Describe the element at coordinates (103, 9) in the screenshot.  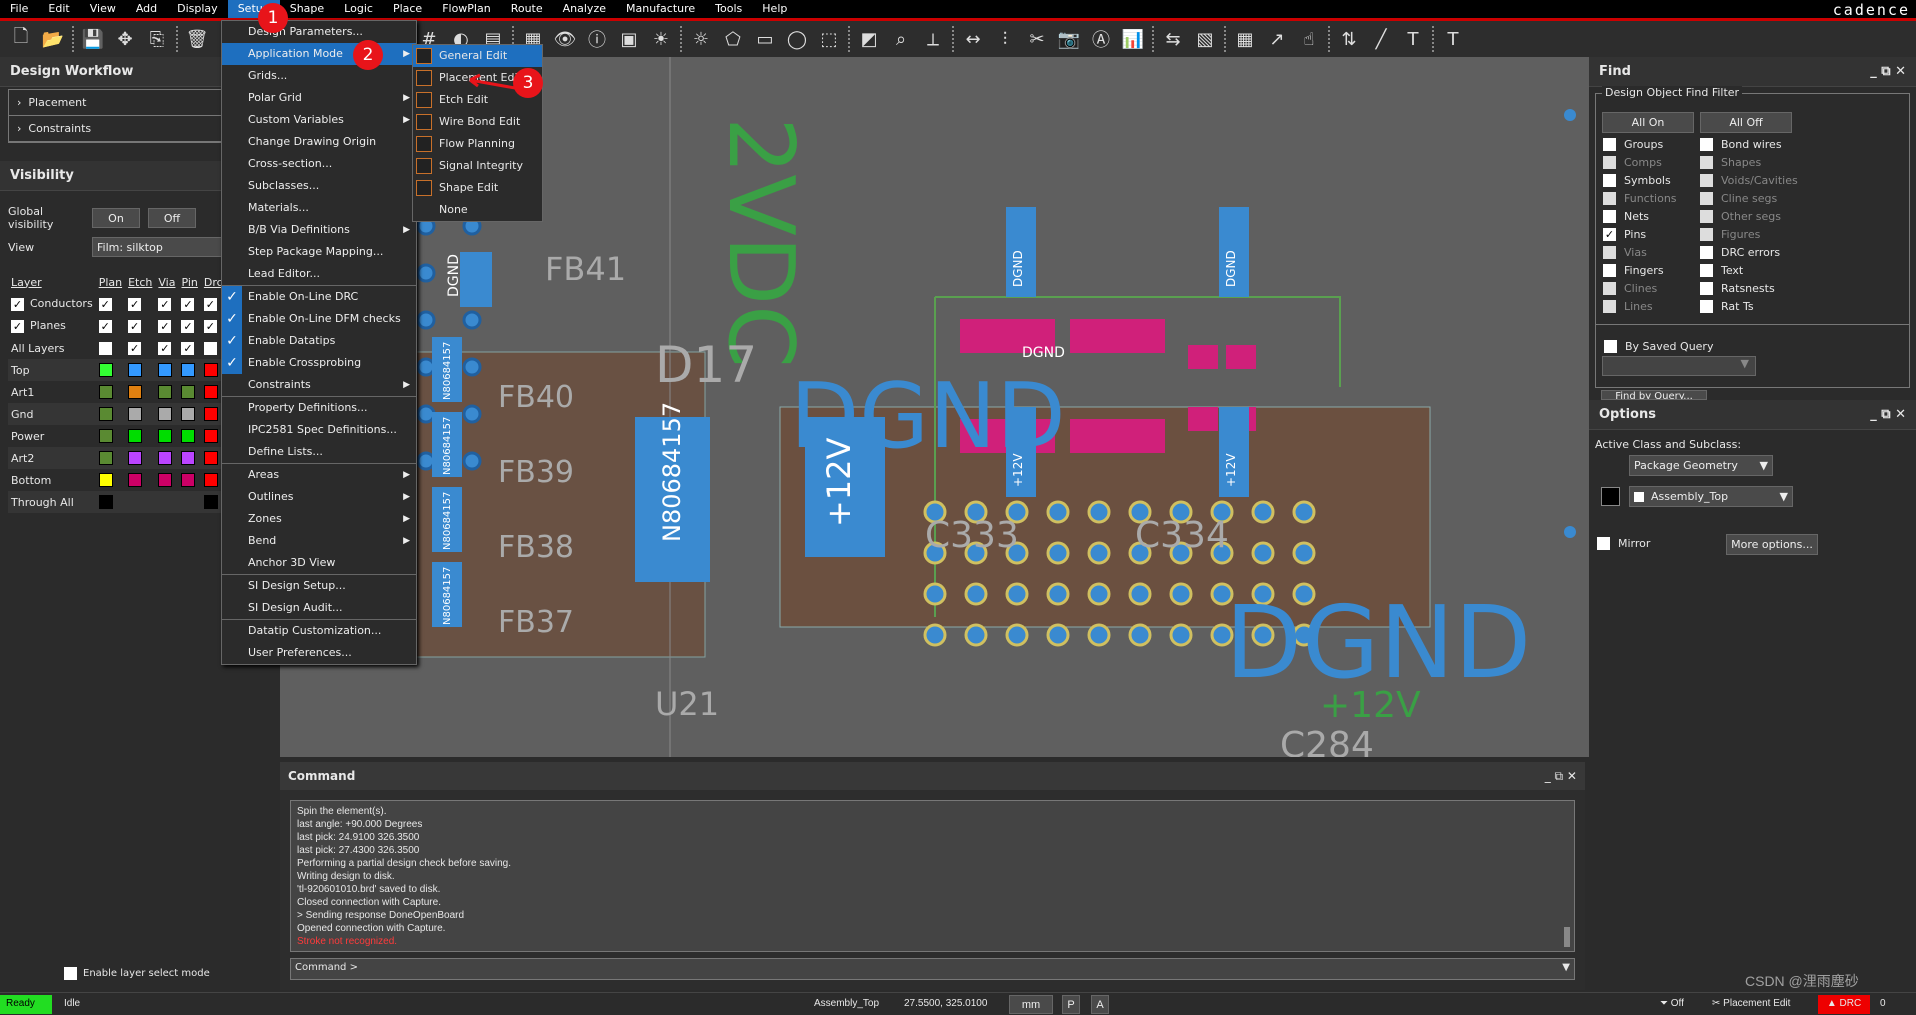
I see `menu-view: View` at that location.